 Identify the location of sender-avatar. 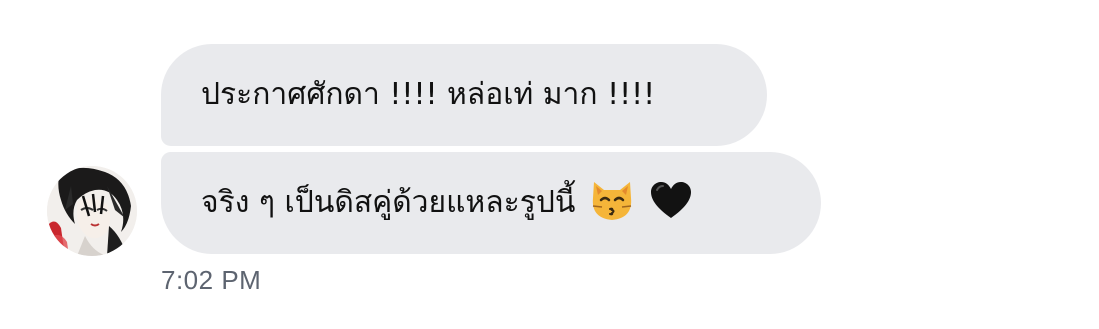
(92, 211).